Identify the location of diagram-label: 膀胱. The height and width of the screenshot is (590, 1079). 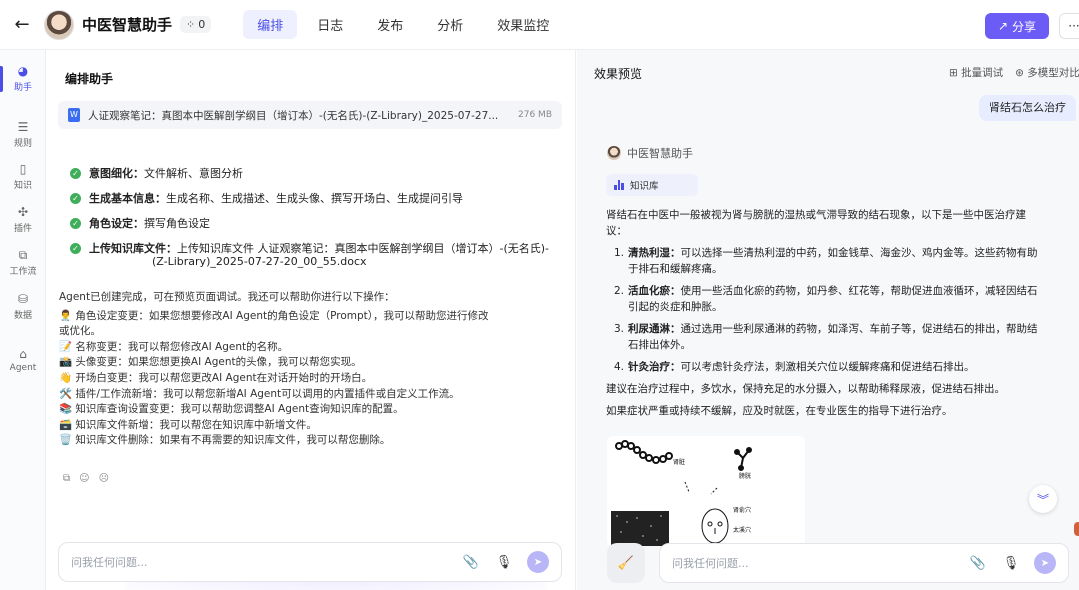
(745, 476).